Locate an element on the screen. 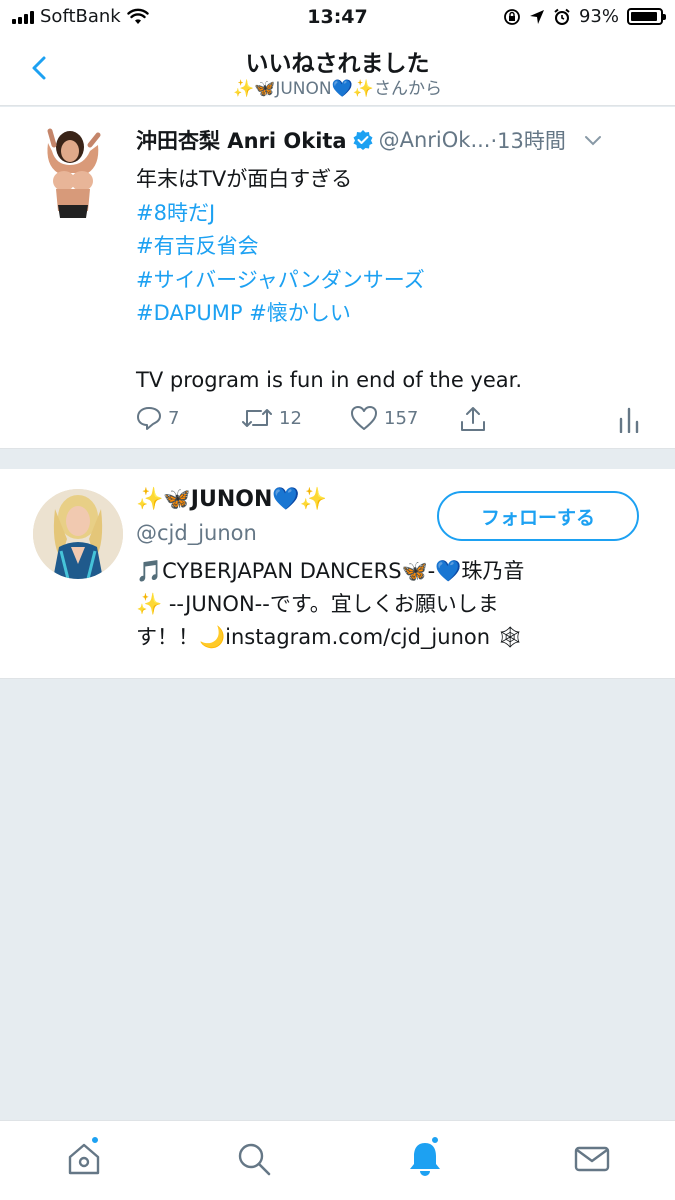  share-button is located at coordinates (473, 419).